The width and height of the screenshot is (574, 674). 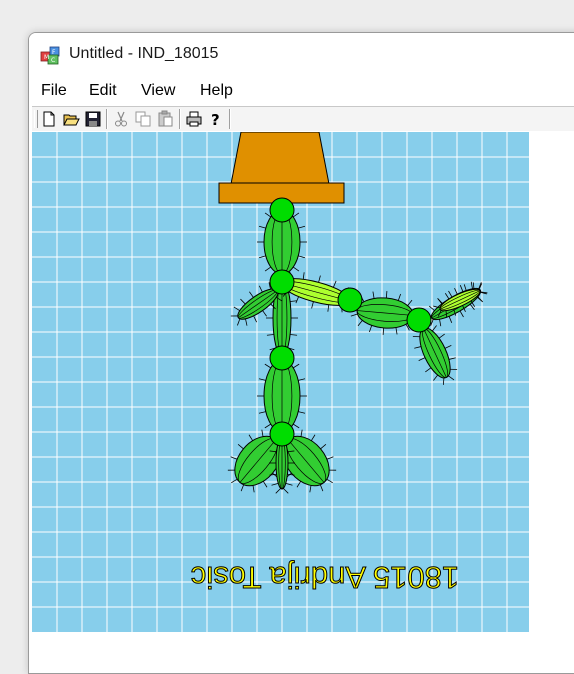 What do you see at coordinates (301, 54) in the screenshot?
I see `title-bar: M F C Untitled - IND_18015` at bounding box center [301, 54].